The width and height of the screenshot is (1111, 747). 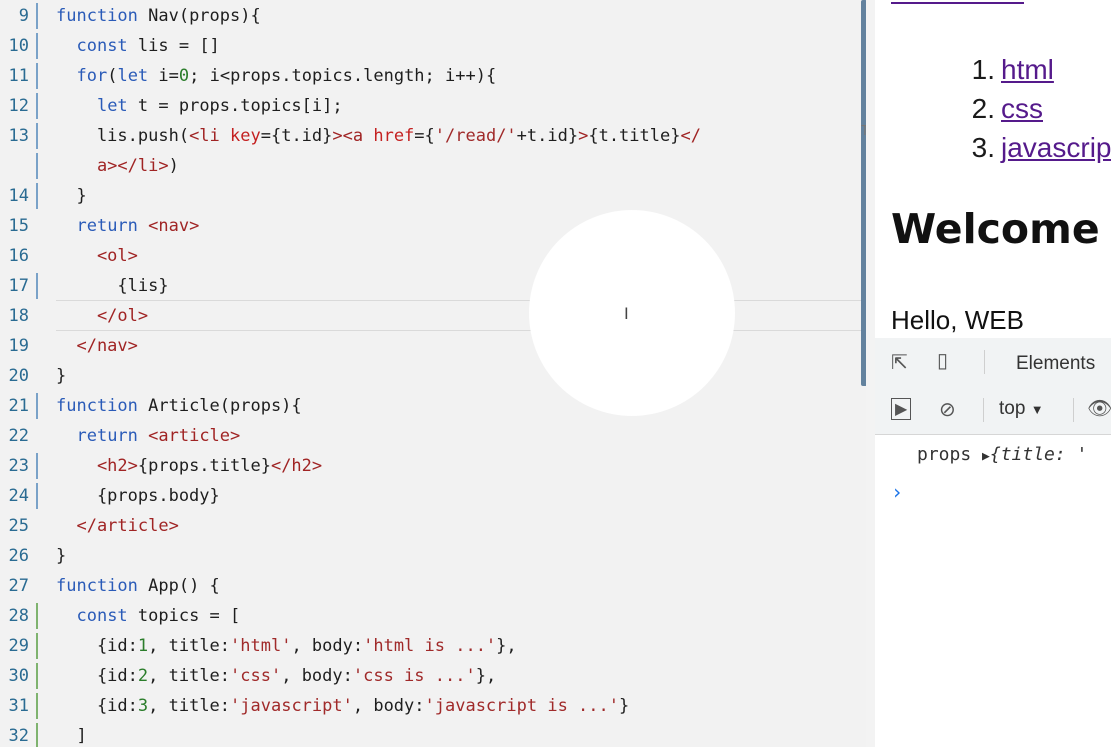 I want to click on tab-elements: Elements, so click(x=1055, y=364).